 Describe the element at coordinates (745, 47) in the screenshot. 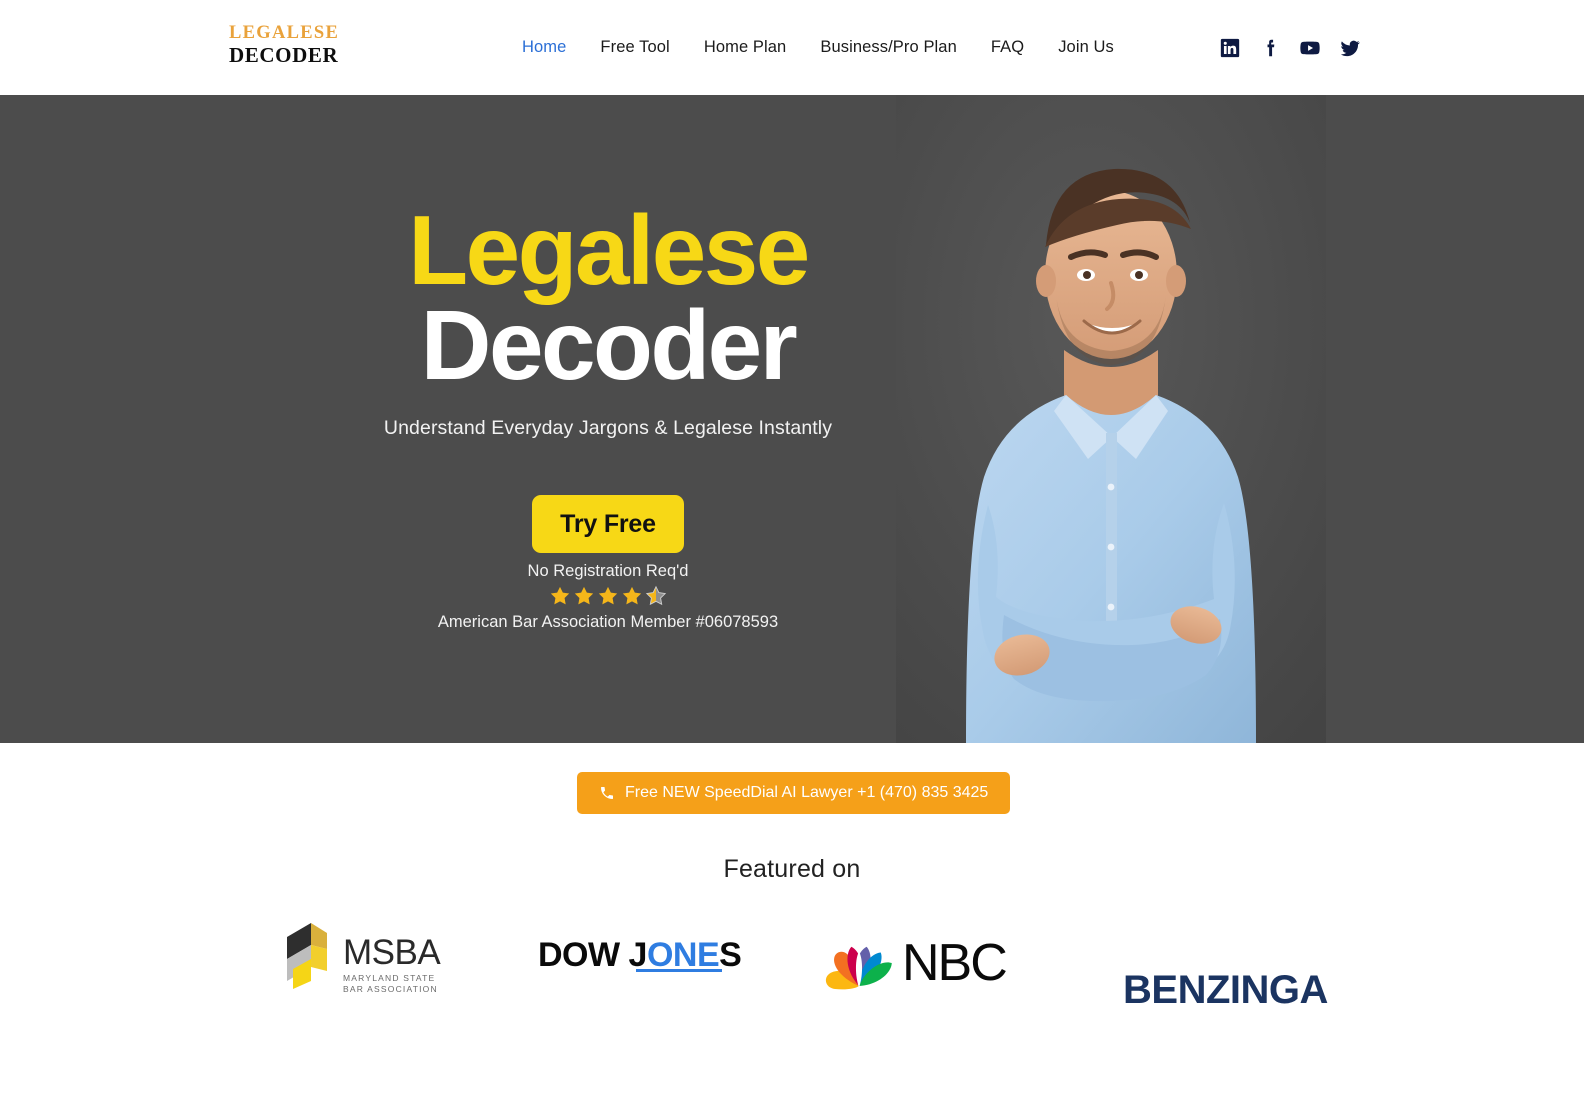

I see `nav-item-home-plan: Home Plan` at that location.